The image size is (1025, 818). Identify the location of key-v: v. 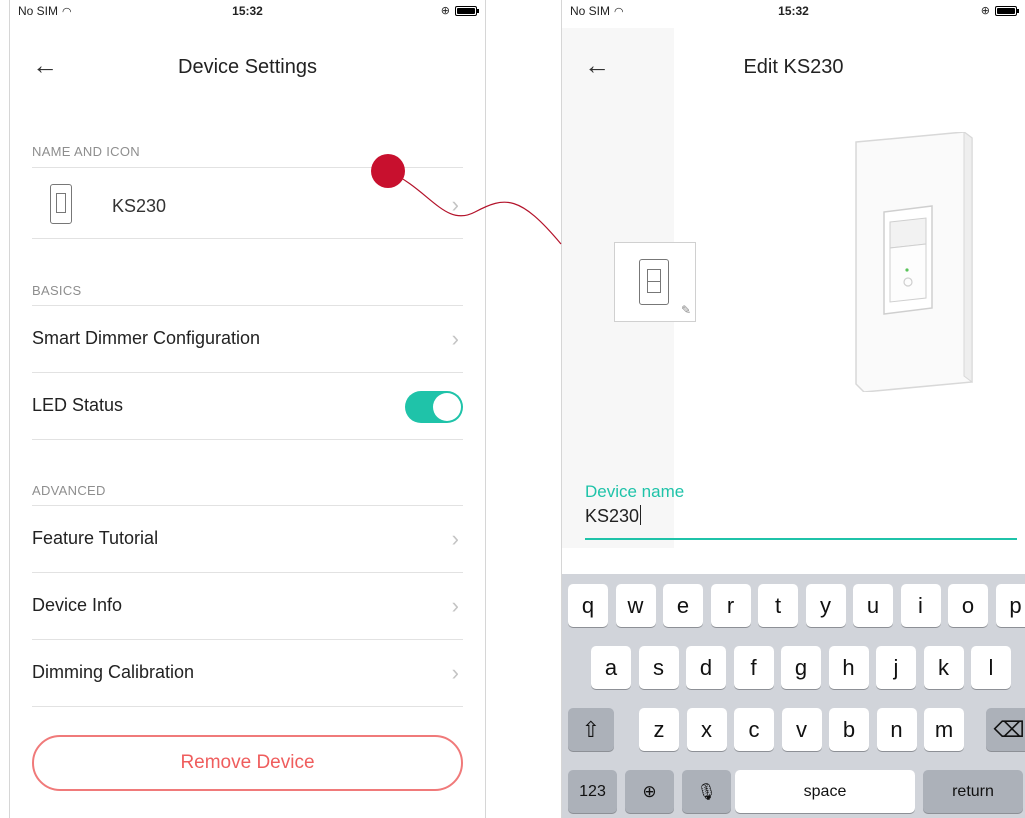
(801, 729).